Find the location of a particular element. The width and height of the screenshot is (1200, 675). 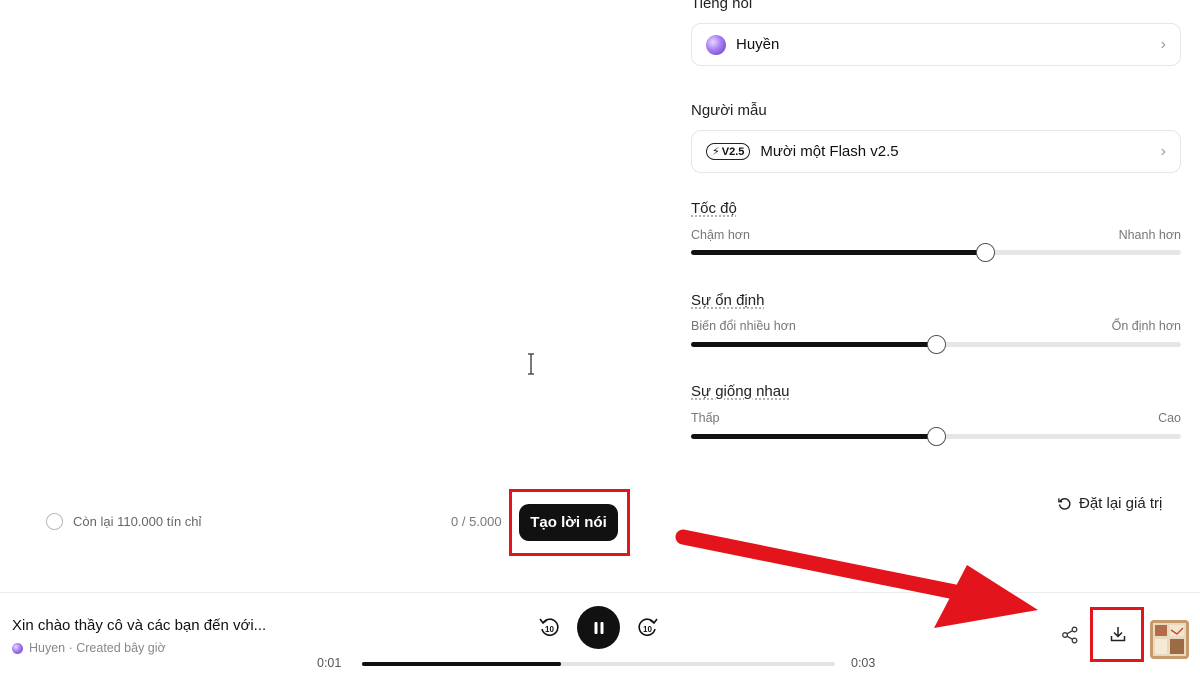

voice-selector: Huyền › is located at coordinates (936, 44).